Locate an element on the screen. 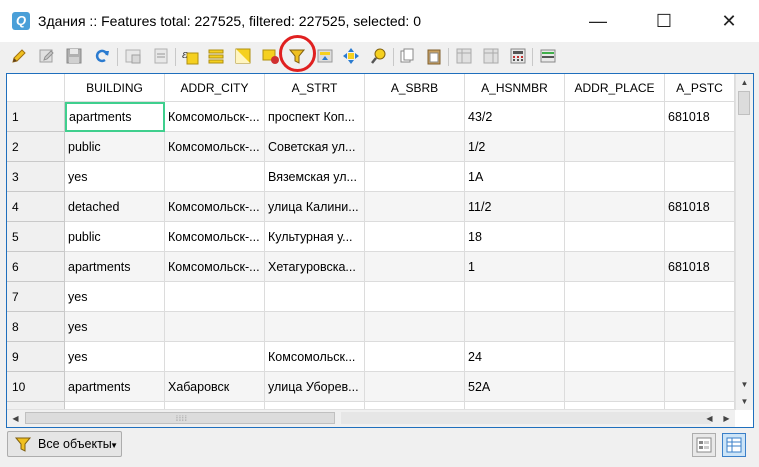 The width and height of the screenshot is (759, 467). row-number: 2 is located at coordinates (36, 147).